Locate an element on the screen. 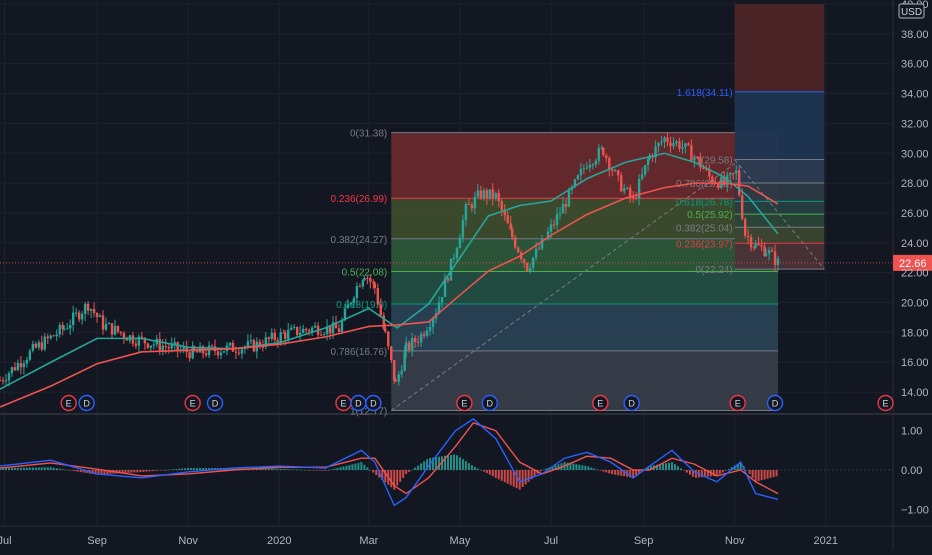 The width and height of the screenshot is (932, 555). fib-level-label: 0.382(24.27) is located at coordinates (359, 240).